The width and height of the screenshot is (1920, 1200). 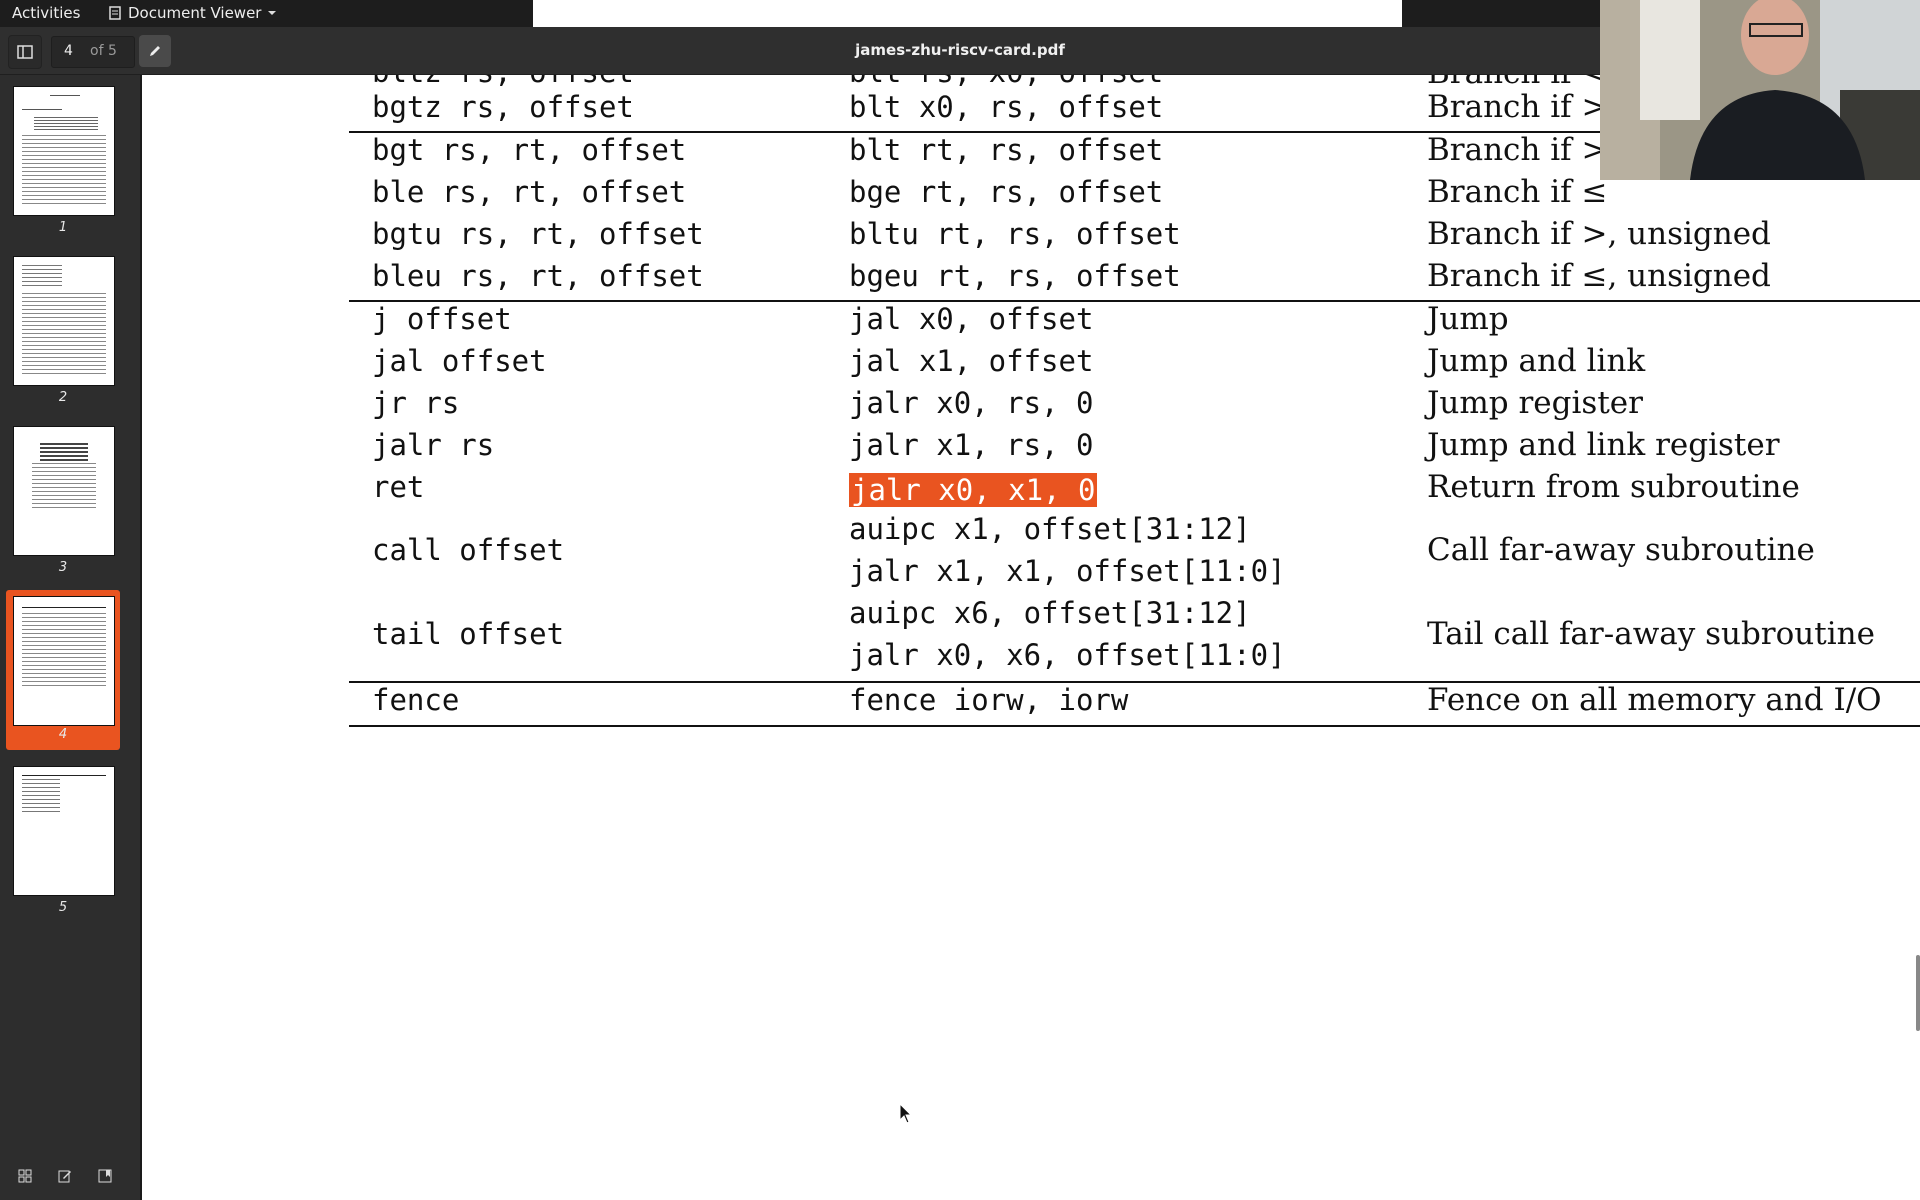 What do you see at coordinates (1599, 276) in the screenshot?
I see `meaning-cell: Branch if ≤, unsigned` at bounding box center [1599, 276].